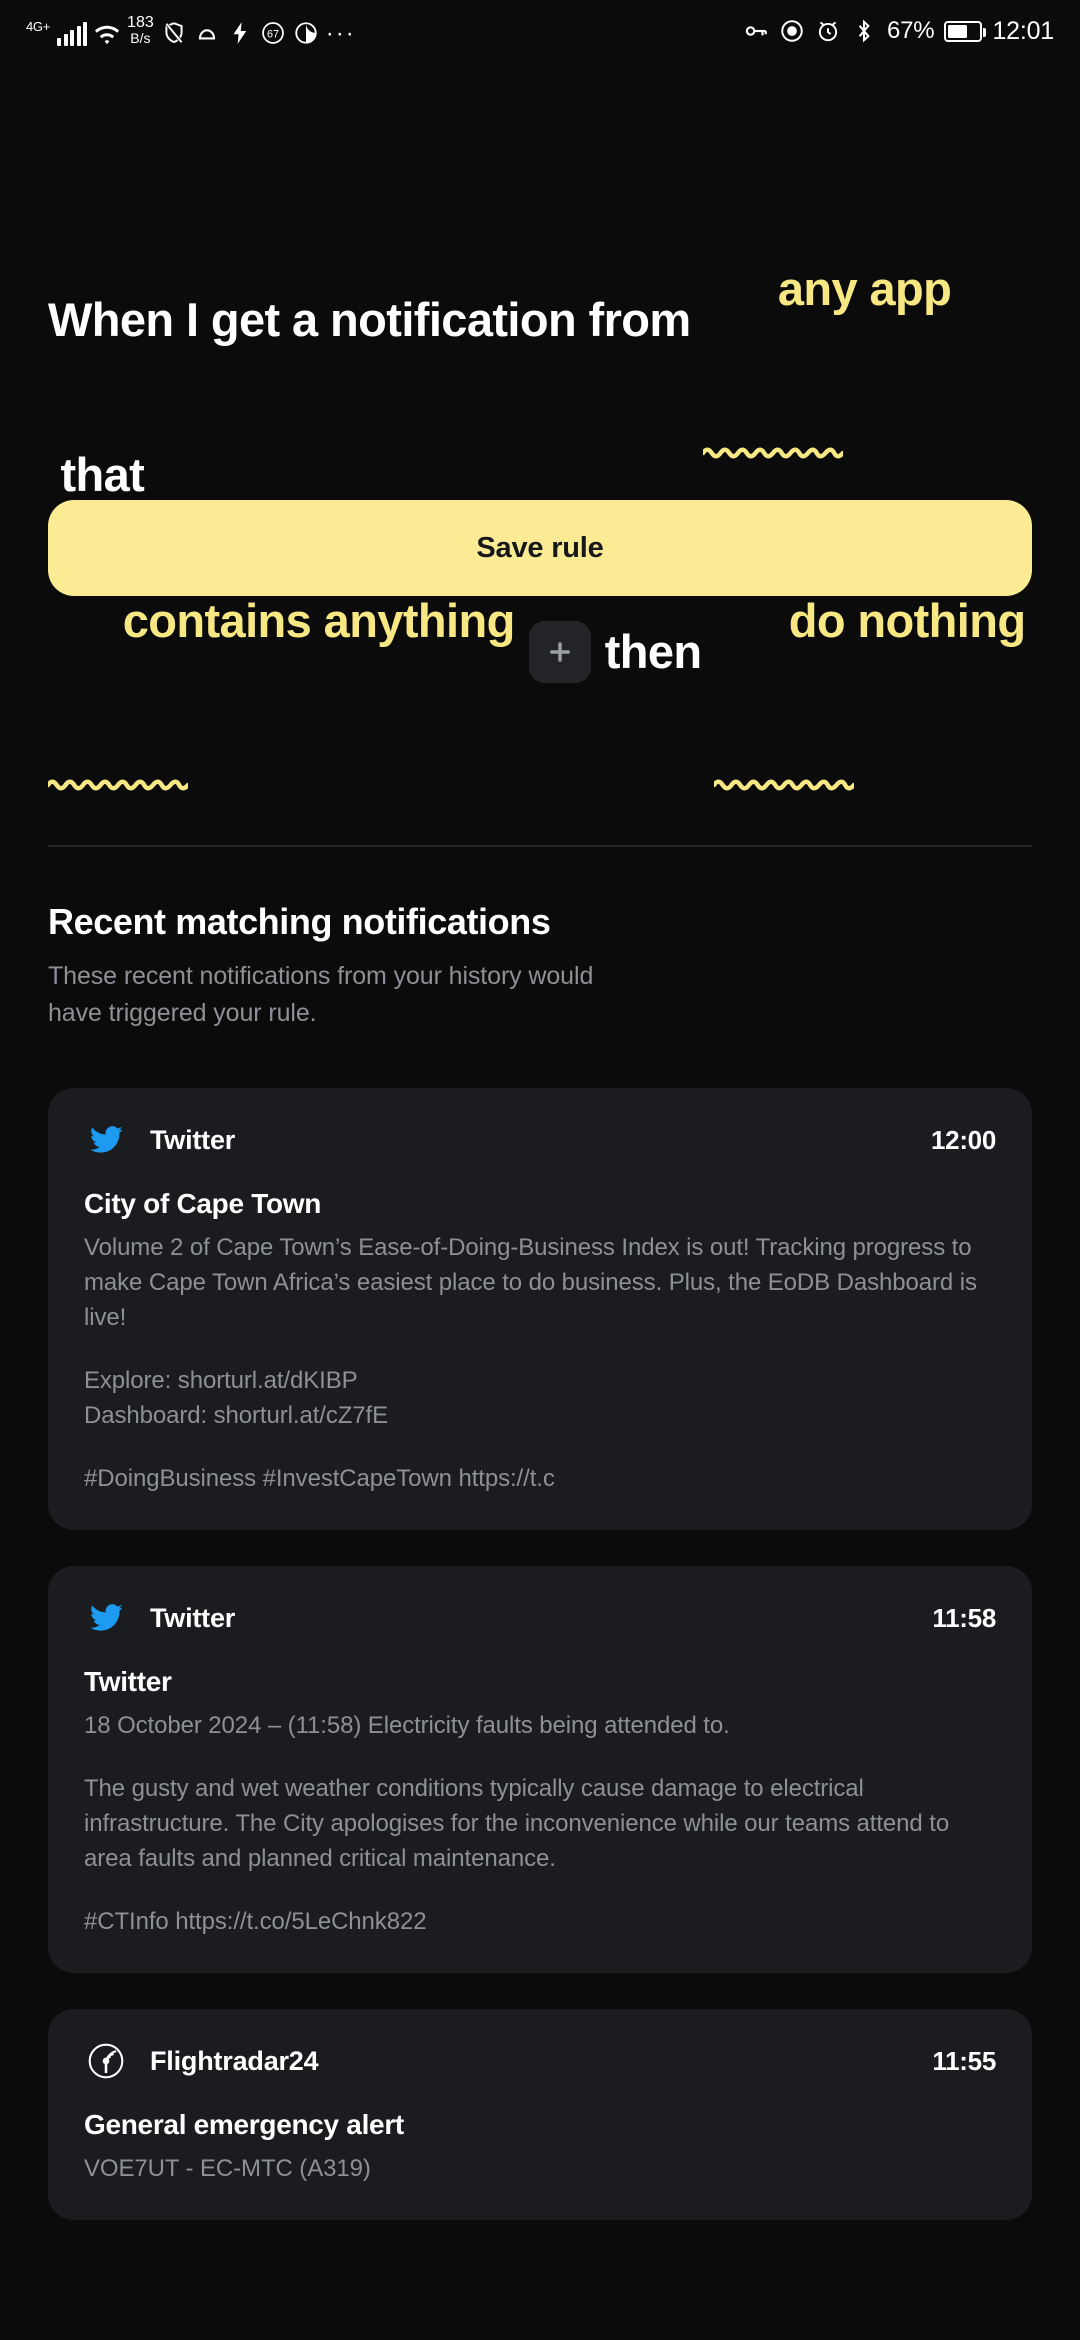  What do you see at coordinates (227, 2168) in the screenshot?
I see `notification-paragraph: VOE7UT - EC-MTC (A319)` at bounding box center [227, 2168].